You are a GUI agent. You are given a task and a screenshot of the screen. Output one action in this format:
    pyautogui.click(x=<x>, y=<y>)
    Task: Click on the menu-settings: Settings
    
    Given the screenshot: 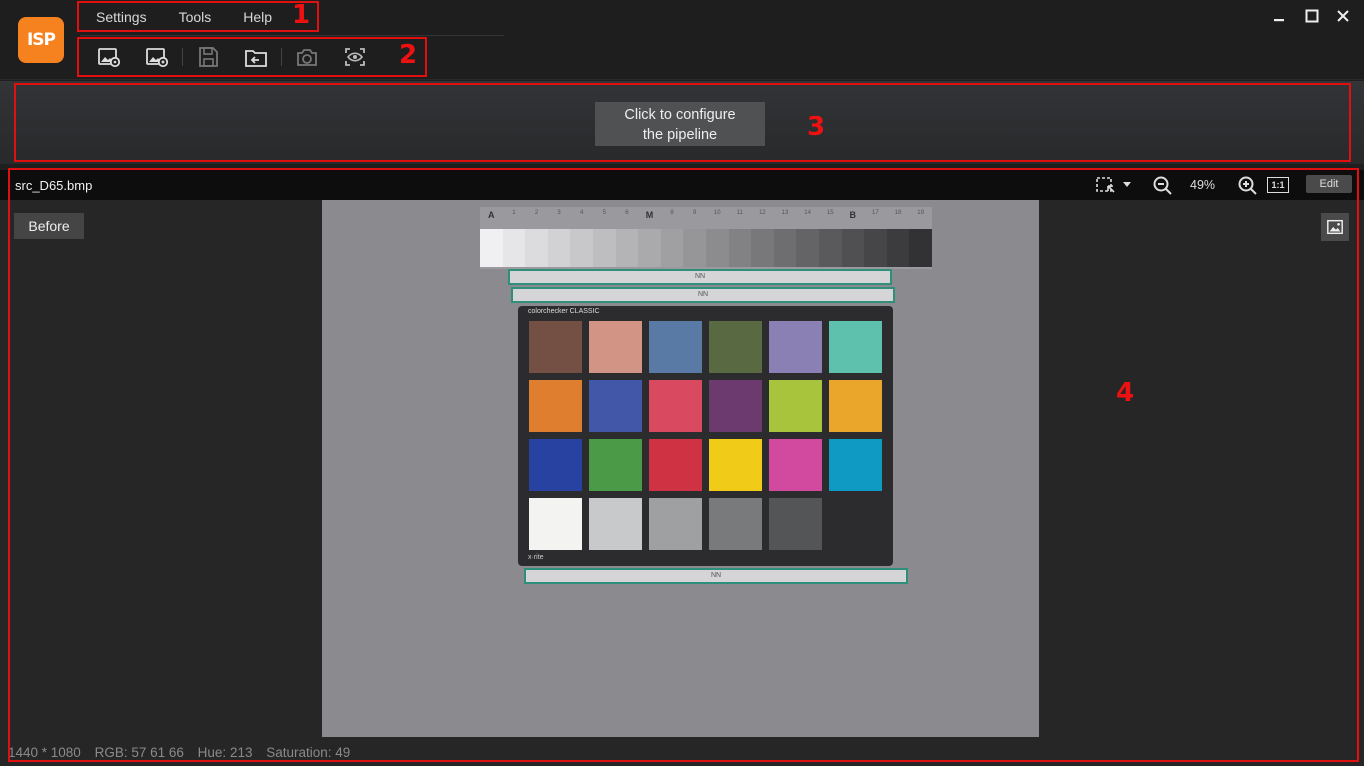 What is the action you would take?
    pyautogui.click(x=121, y=17)
    